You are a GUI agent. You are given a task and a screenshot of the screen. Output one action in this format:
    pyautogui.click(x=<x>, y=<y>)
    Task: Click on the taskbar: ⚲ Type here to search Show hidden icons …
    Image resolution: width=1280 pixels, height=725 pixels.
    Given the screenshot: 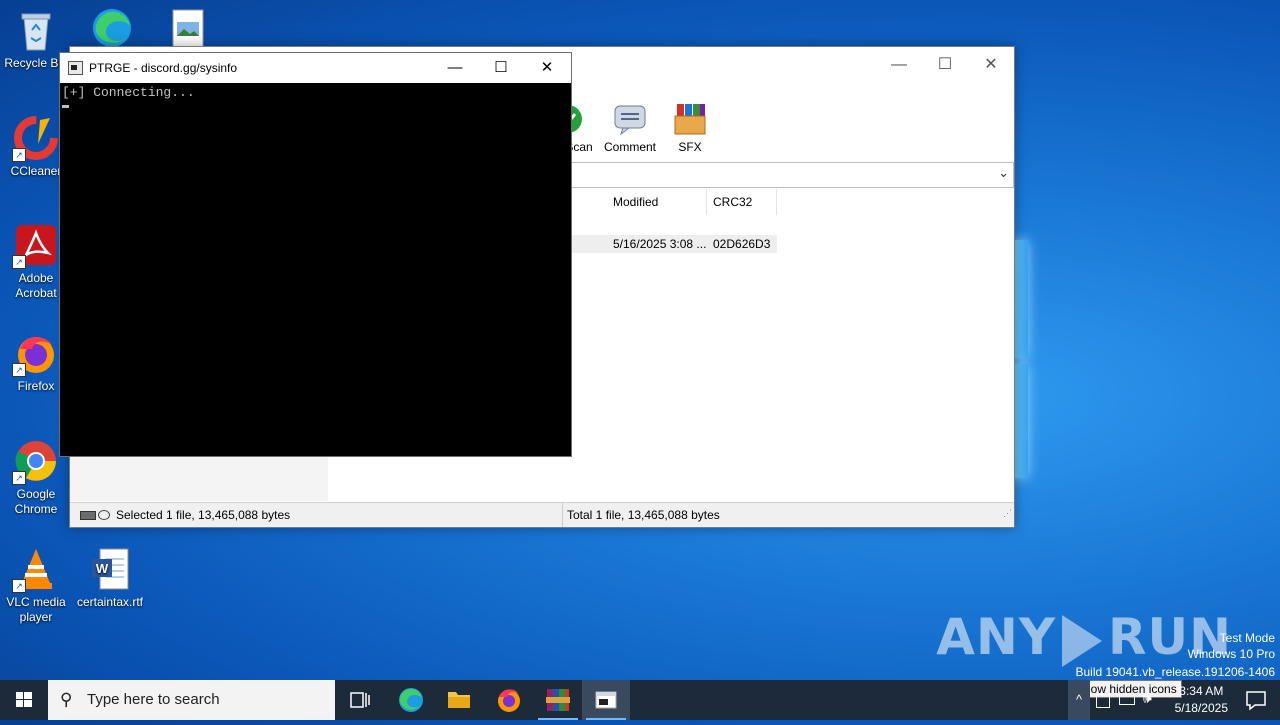 What is the action you would take?
    pyautogui.click(x=640, y=700)
    